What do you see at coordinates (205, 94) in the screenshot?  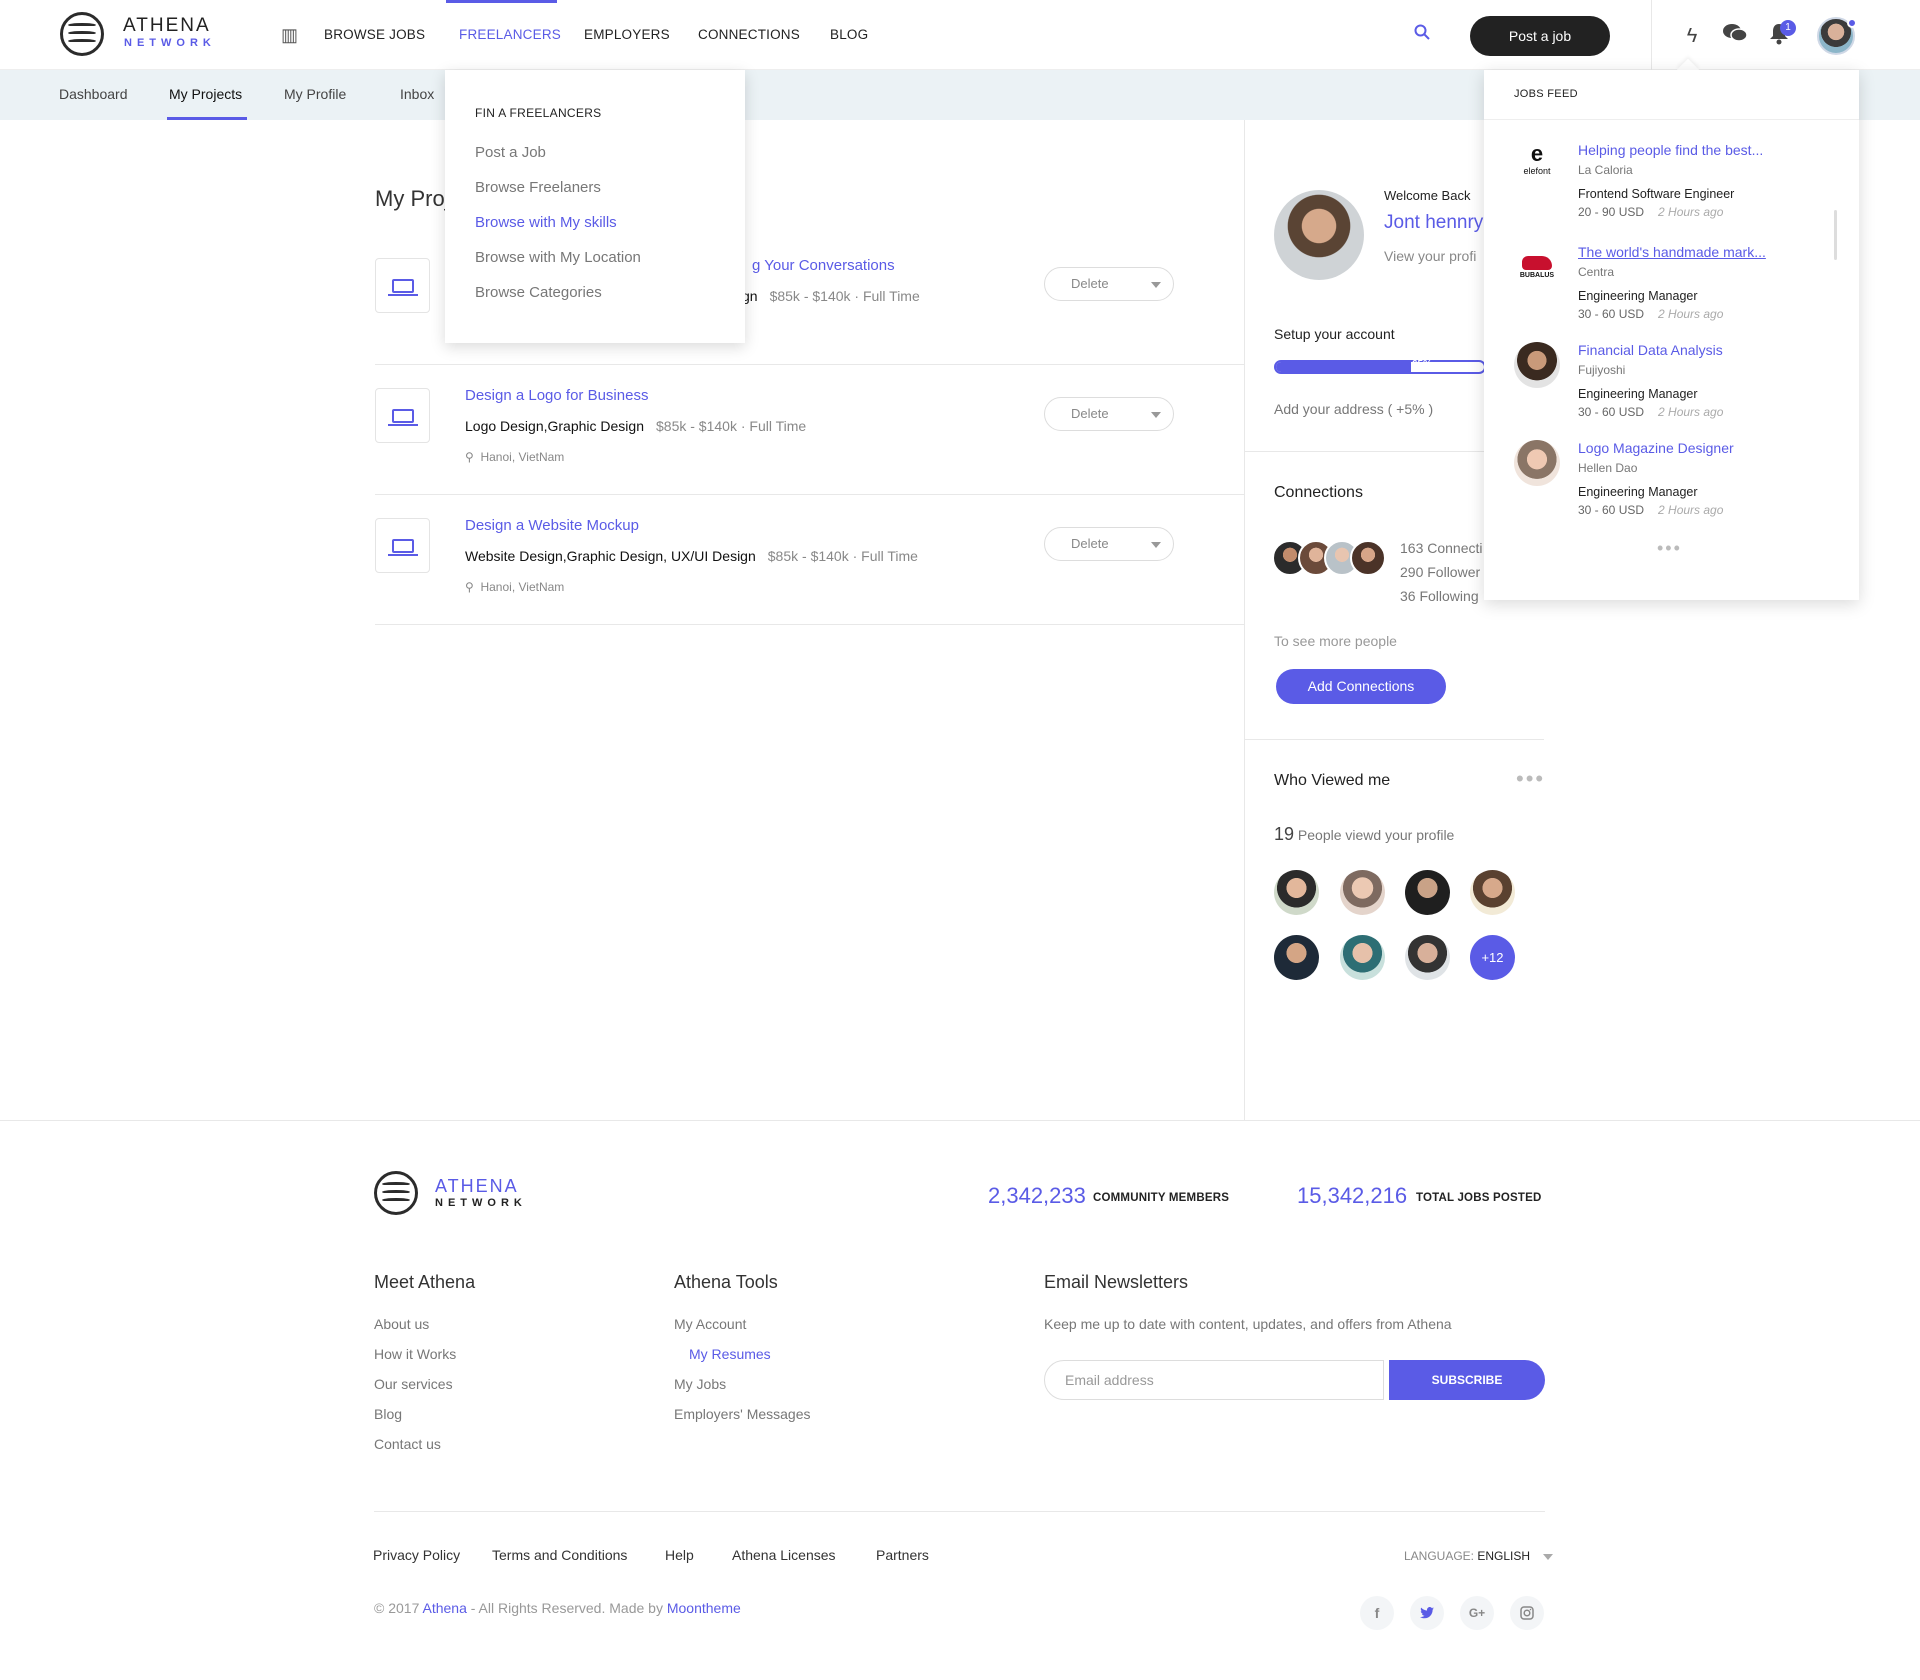 I see `subnav-my-projects: My Projects` at bounding box center [205, 94].